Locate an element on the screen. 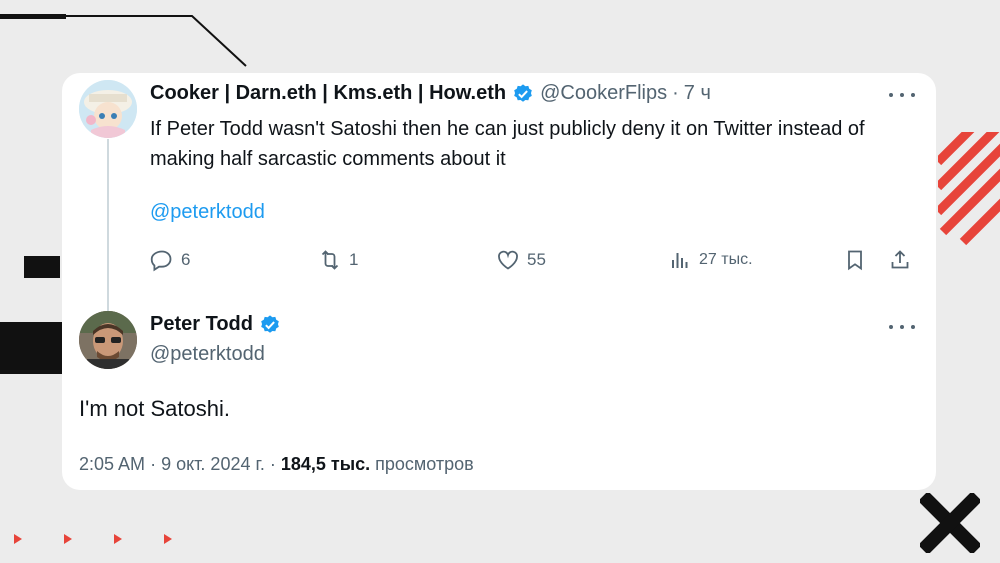 This screenshot has width=1000, height=563. tweet2-date: 9 окт. 2024 г. is located at coordinates (213, 464).